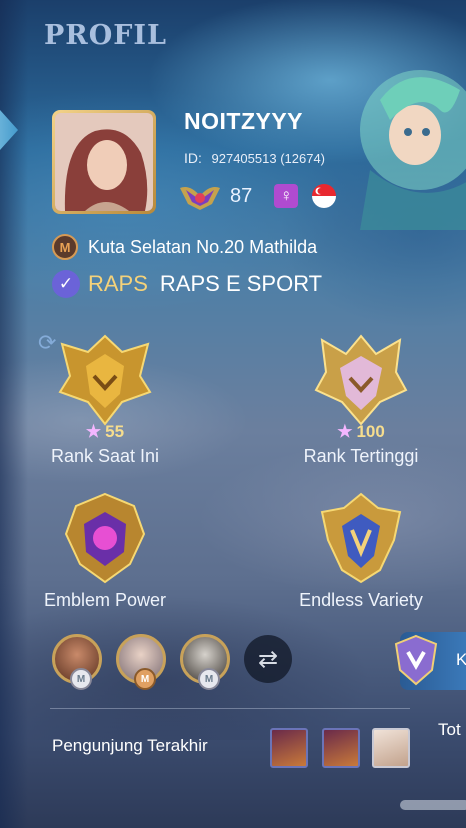 This screenshot has height=828, width=466. What do you see at coordinates (106, 35) in the screenshot?
I see `page-title: PROFIL` at bounding box center [106, 35].